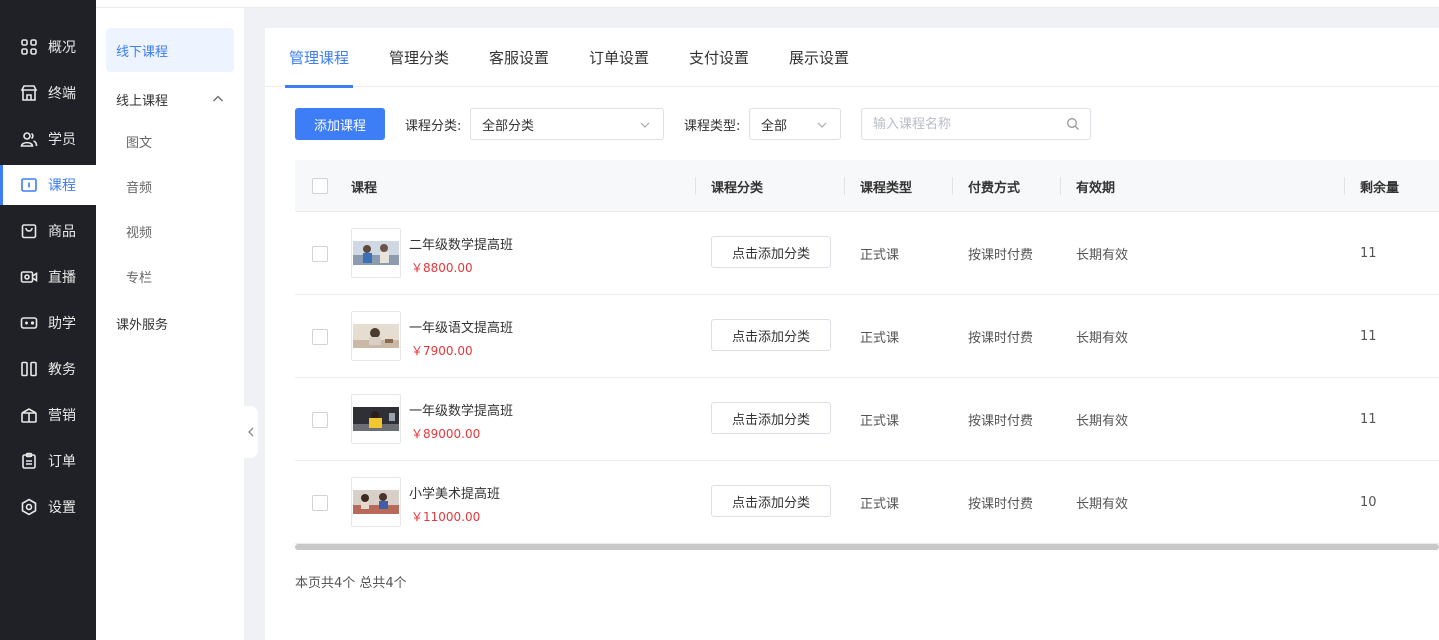 The height and width of the screenshot is (640, 1439). Describe the element at coordinates (795, 124) in the screenshot. I see `type-filter-select: 全部` at that location.